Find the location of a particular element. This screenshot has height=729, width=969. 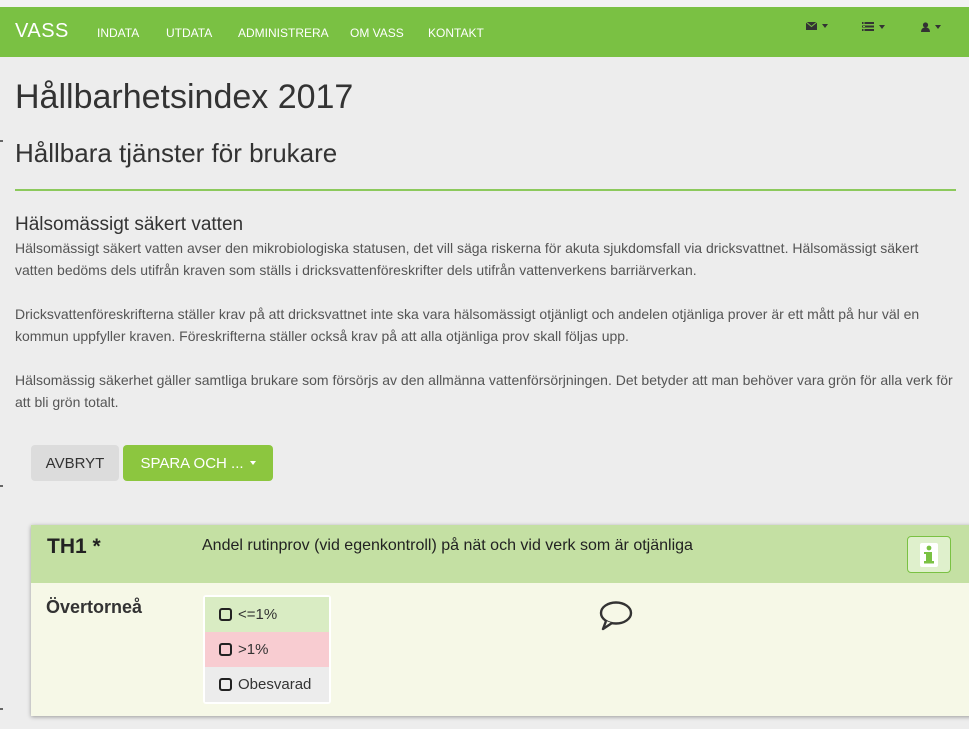

cancel-button: AVBRYT is located at coordinates (75, 463).